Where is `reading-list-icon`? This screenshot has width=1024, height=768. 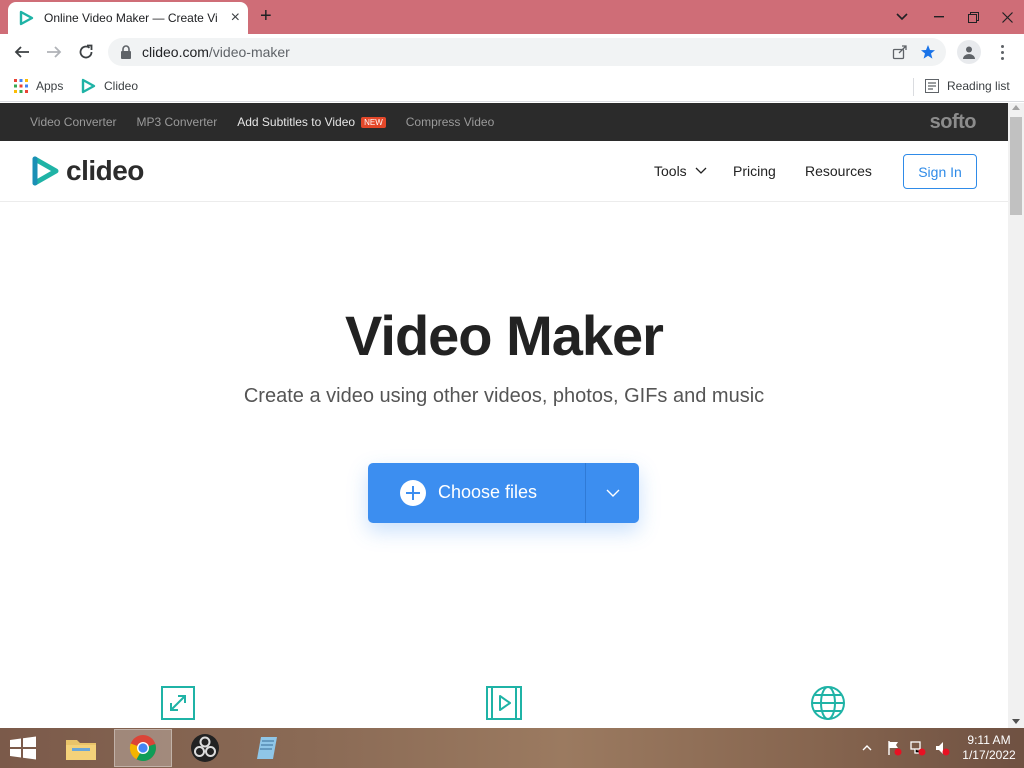
reading-list-icon is located at coordinates (932, 86).